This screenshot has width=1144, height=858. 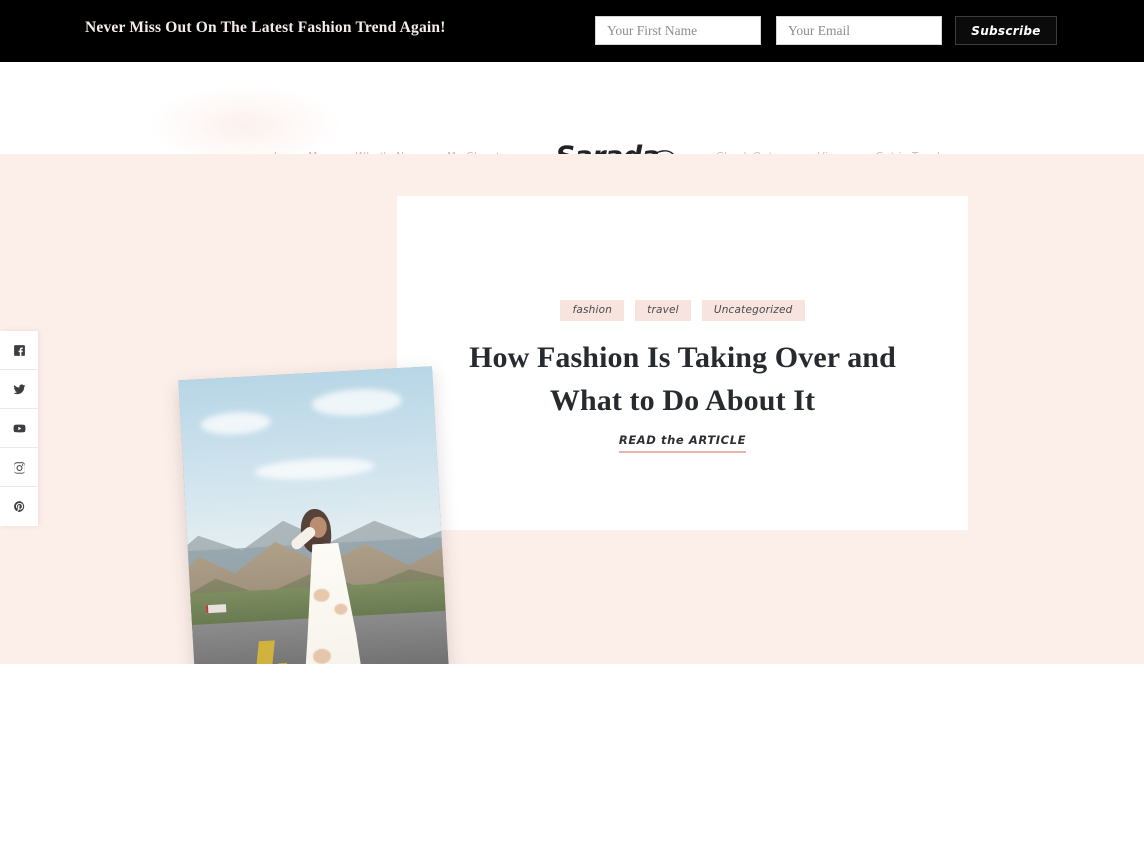 What do you see at coordinates (753, 310) in the screenshot?
I see `hero-tag-uncategorized: Uncategorized` at bounding box center [753, 310].